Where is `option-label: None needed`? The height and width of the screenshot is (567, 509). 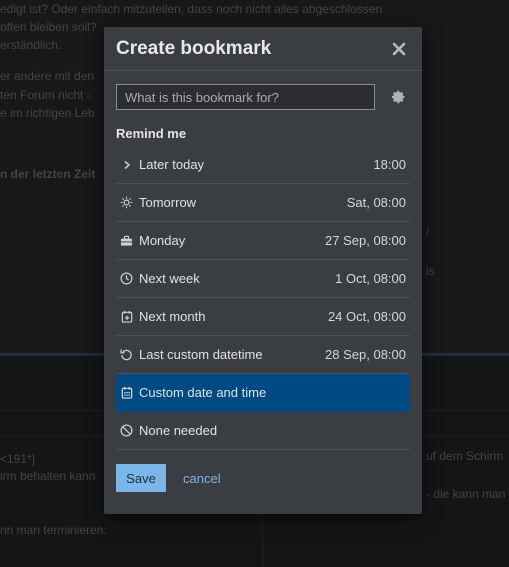
option-label: None needed is located at coordinates (178, 430).